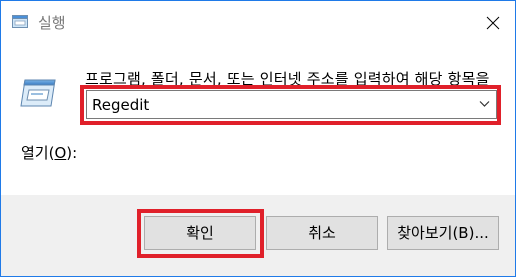 The width and height of the screenshot is (516, 277). Describe the element at coordinates (72, 153) in the screenshot. I see `open-label-suffix: ):` at that location.